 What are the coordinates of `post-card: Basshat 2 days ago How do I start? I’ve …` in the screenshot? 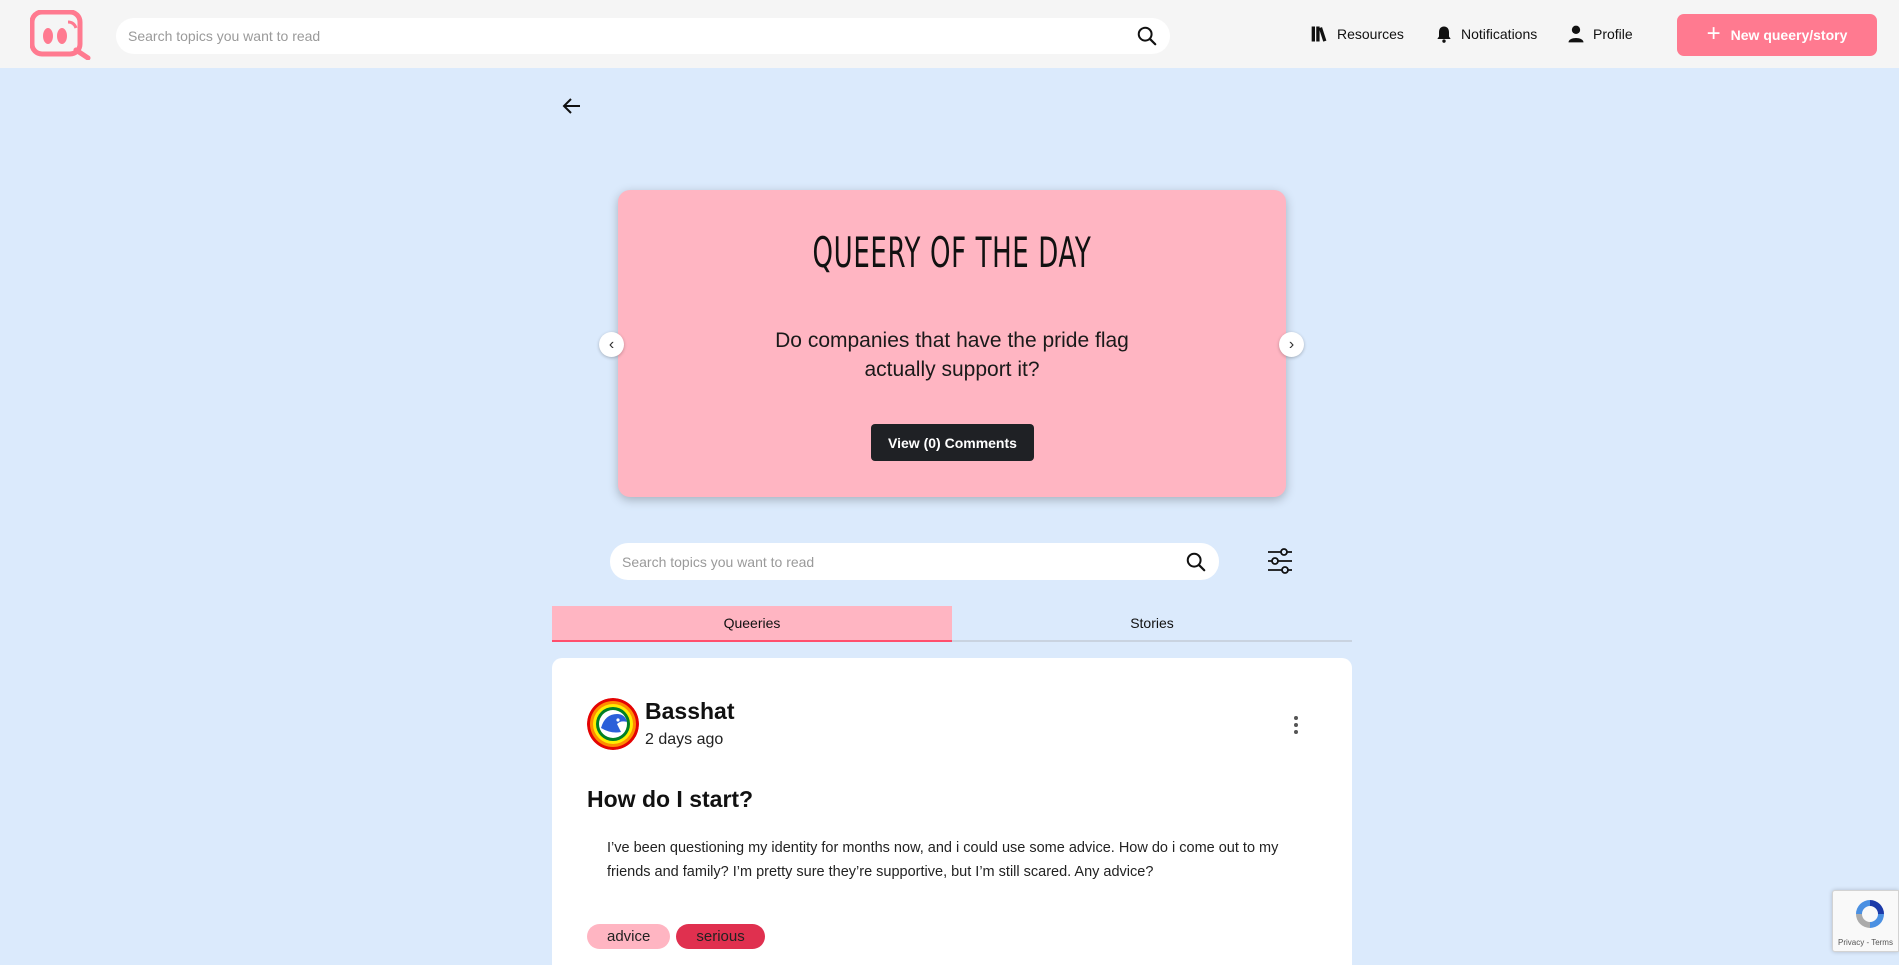 It's located at (952, 811).